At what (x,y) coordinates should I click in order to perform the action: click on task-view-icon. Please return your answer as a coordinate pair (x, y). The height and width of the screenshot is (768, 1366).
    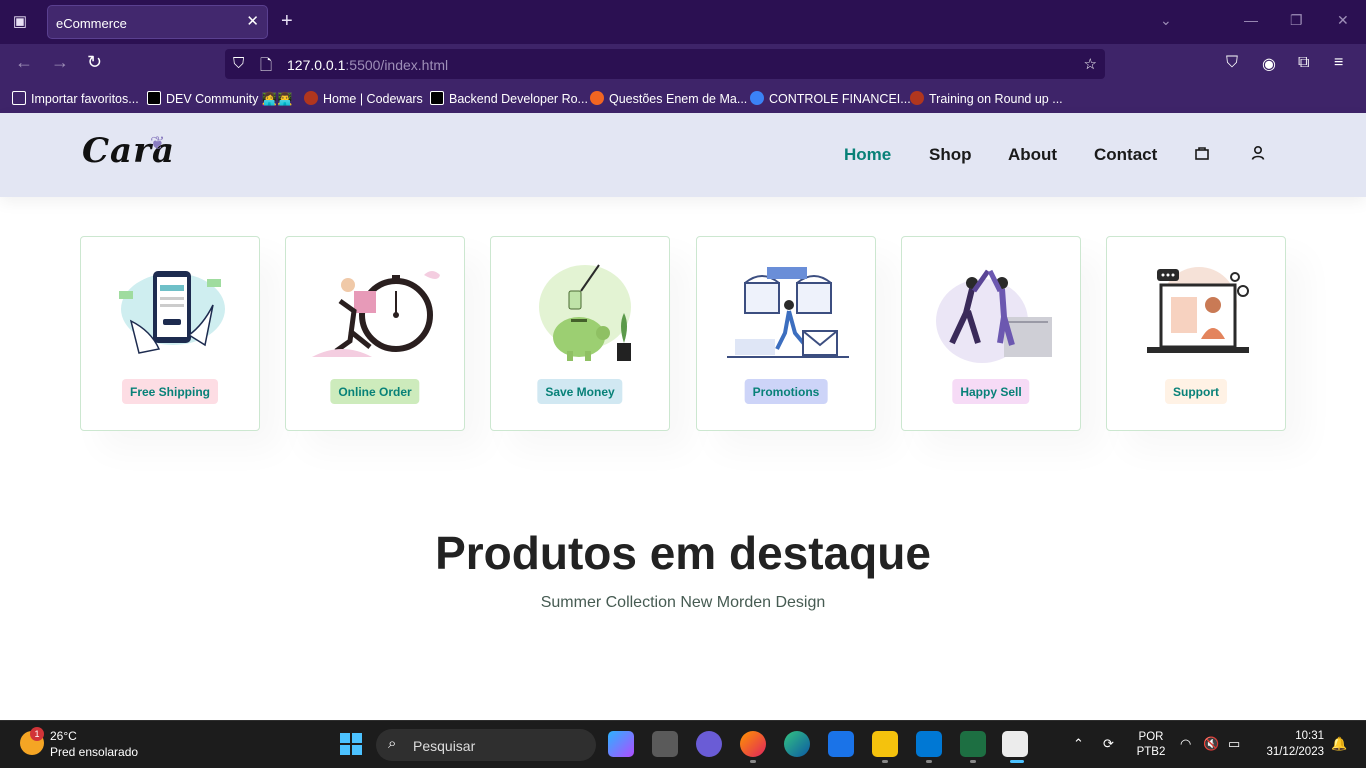
    Looking at the image, I should click on (665, 744).